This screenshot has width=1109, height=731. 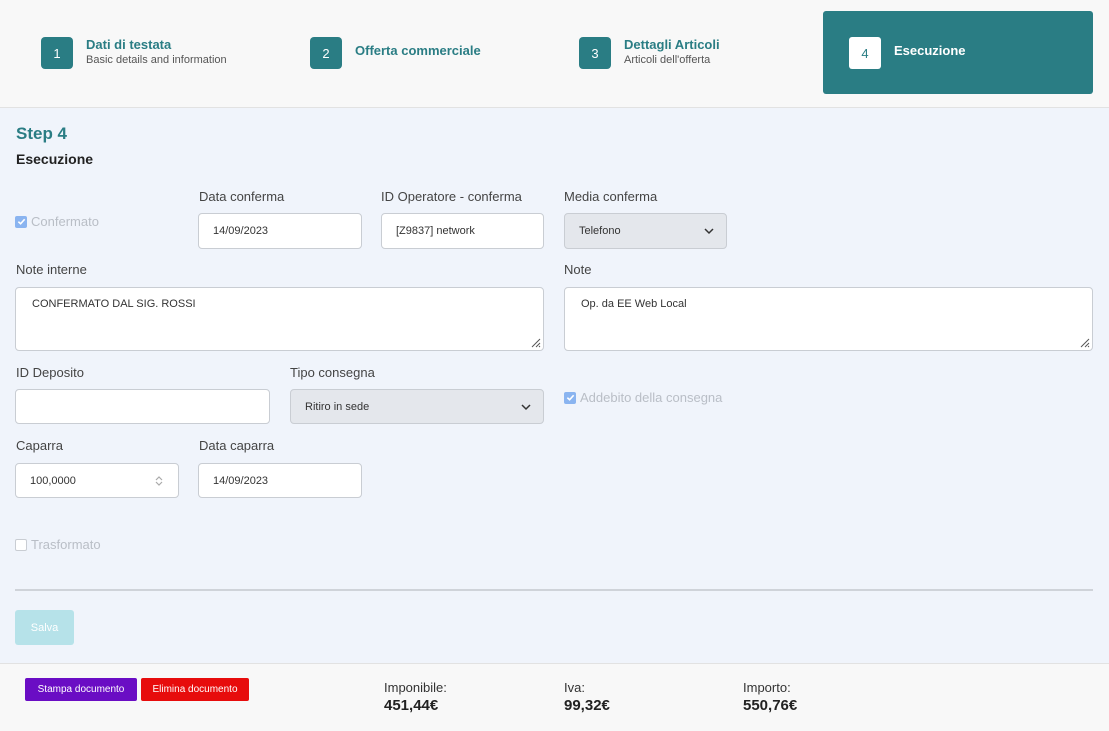 What do you see at coordinates (418, 50) in the screenshot?
I see `step-title: Offerta commerciale` at bounding box center [418, 50].